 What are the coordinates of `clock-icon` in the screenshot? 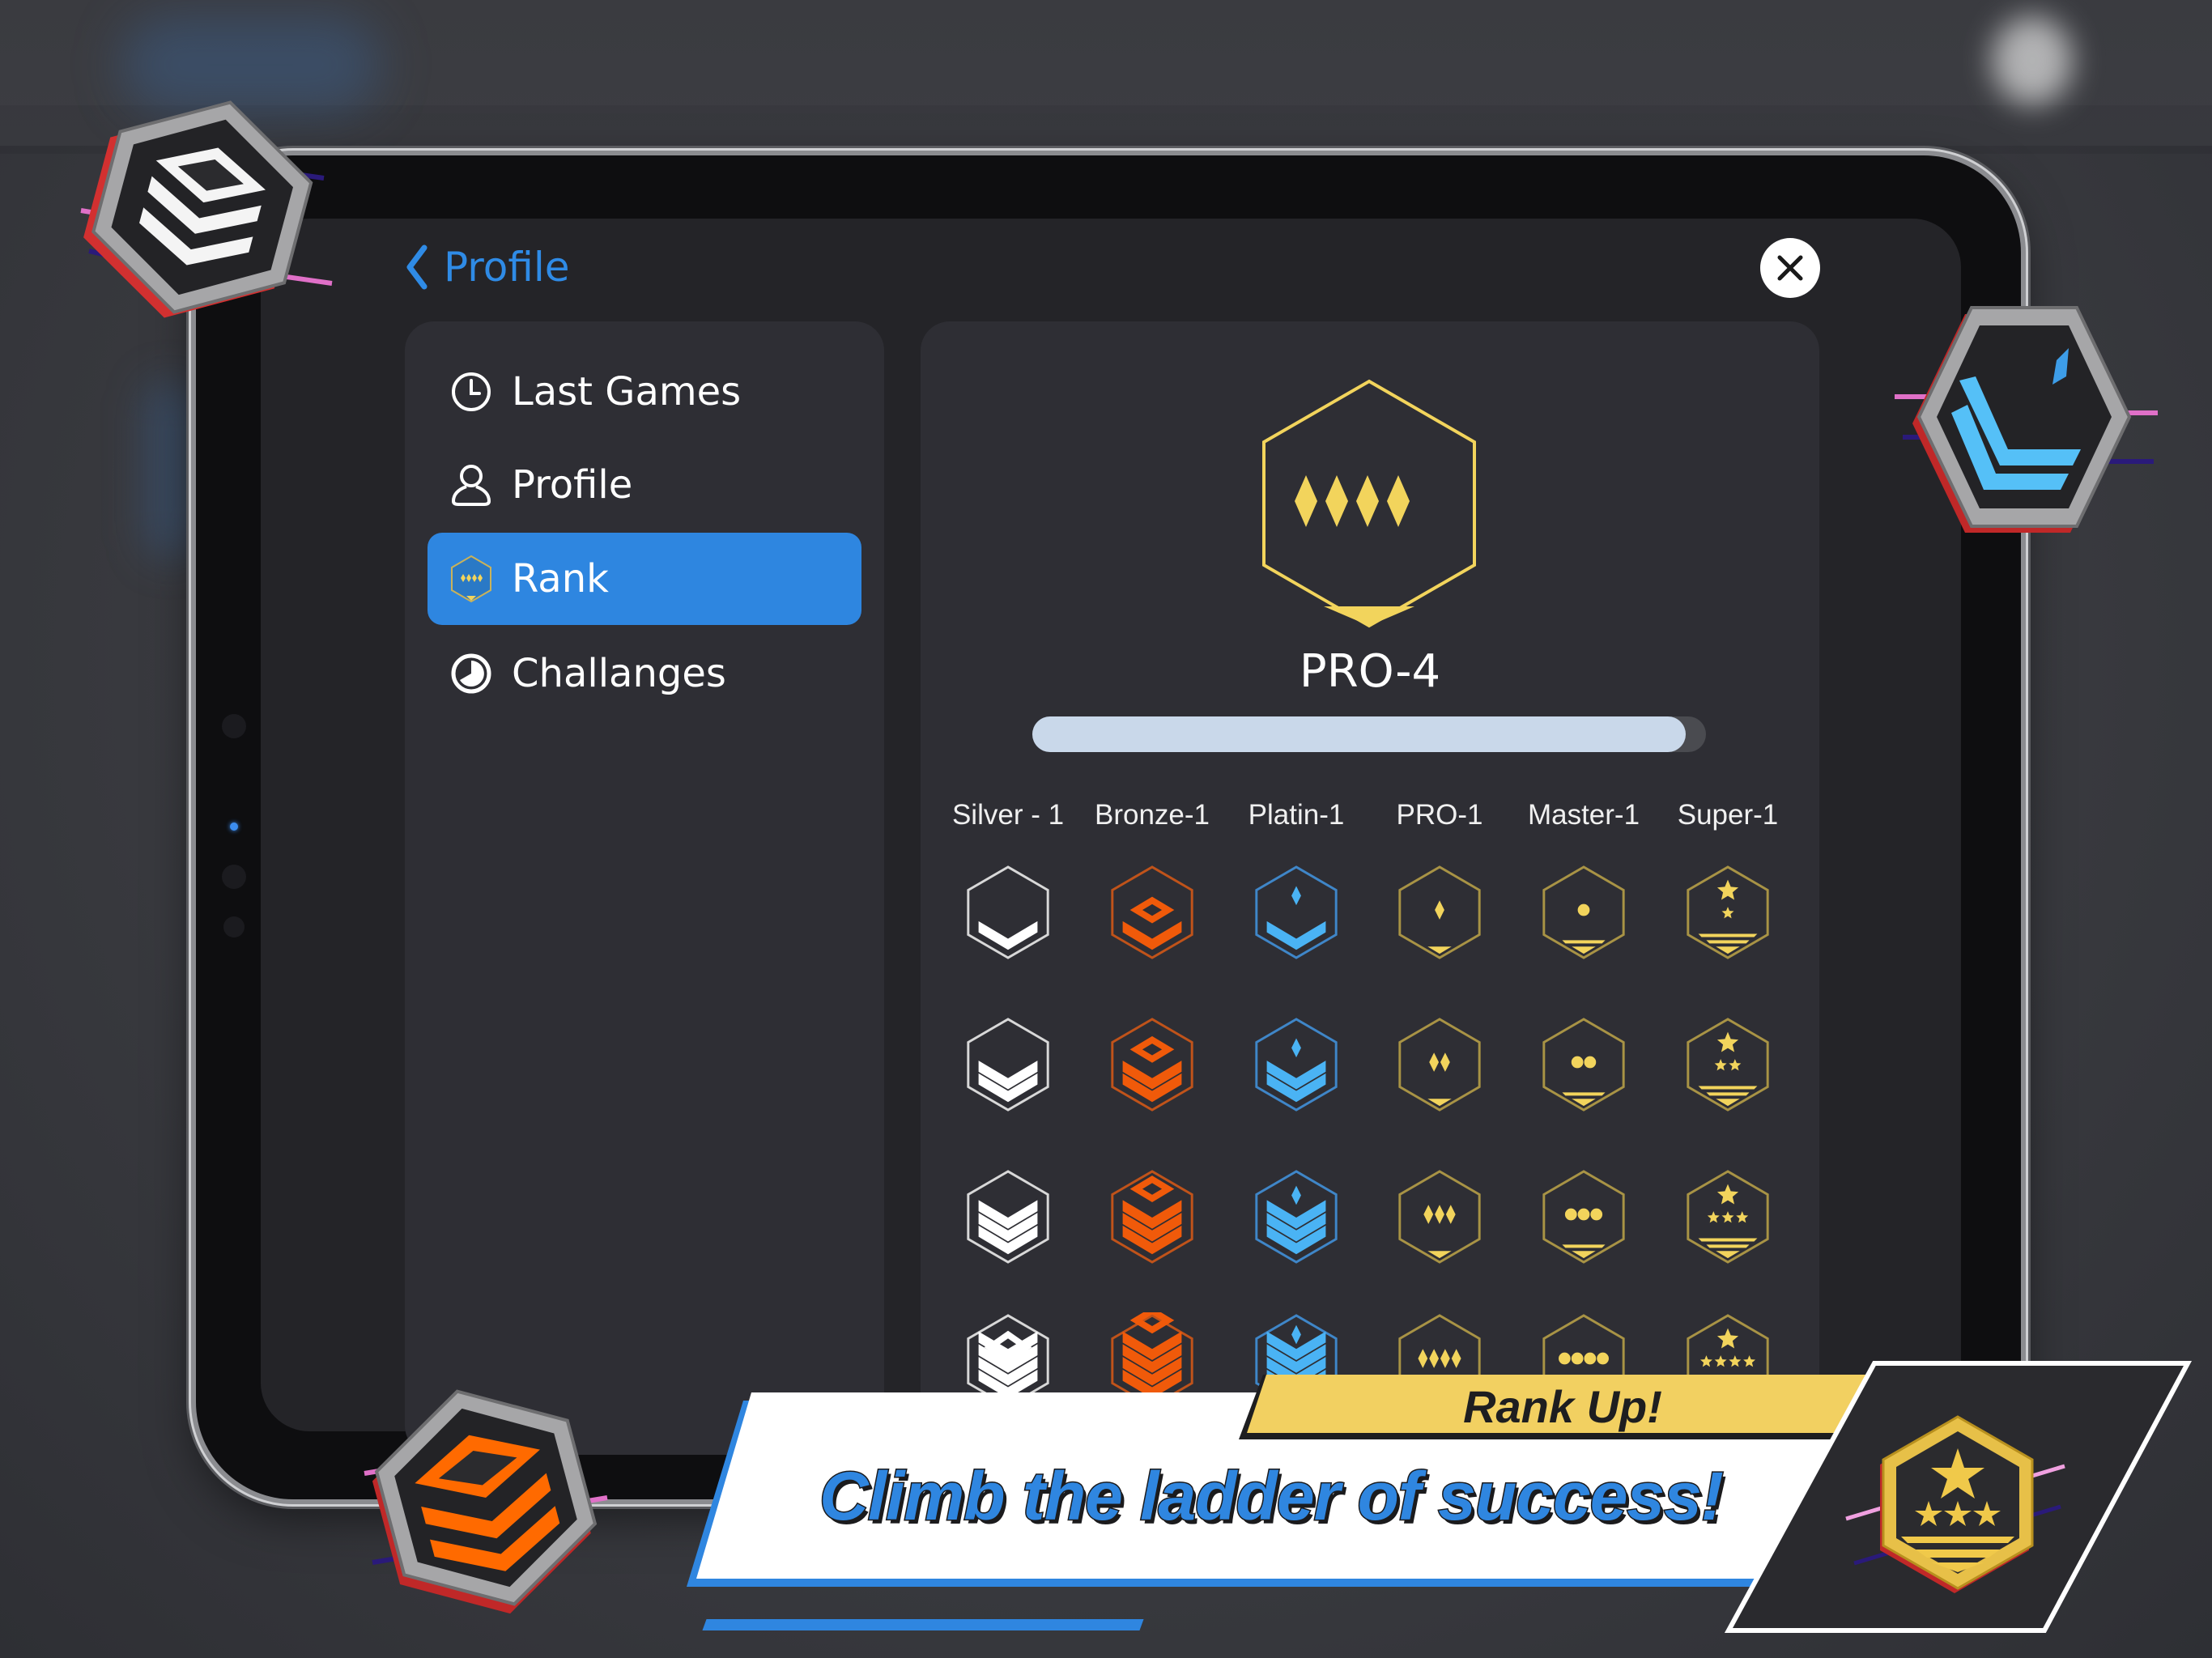 It's located at (472, 391).